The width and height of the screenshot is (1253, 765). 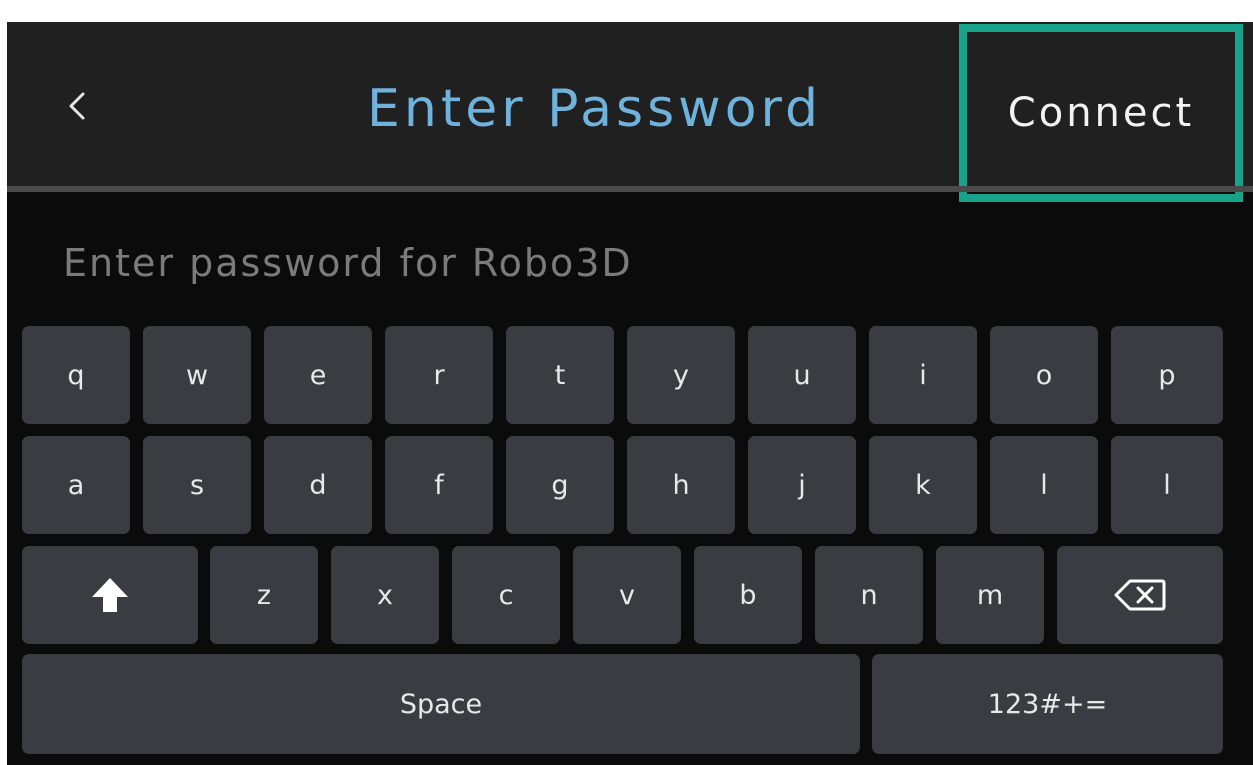 I want to click on key-label: i, so click(x=923, y=375).